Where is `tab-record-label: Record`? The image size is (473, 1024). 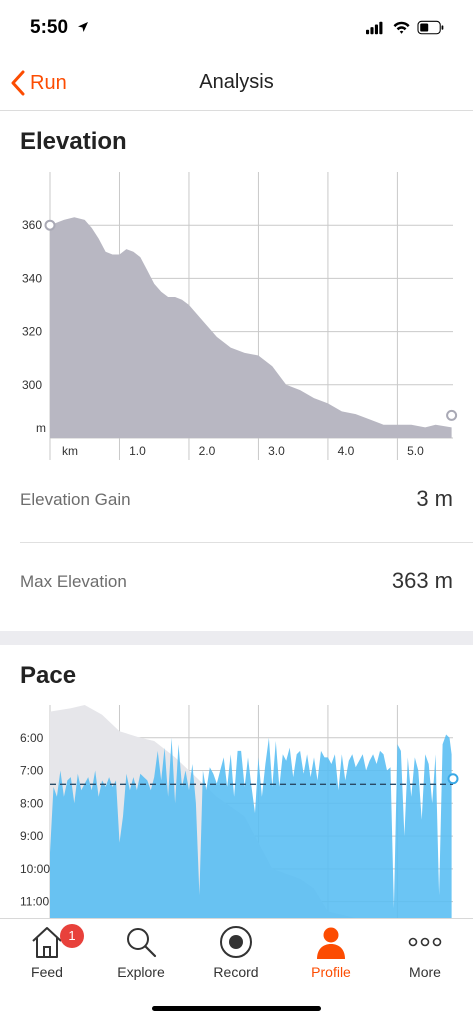 tab-record-label: Record is located at coordinates (236, 972).